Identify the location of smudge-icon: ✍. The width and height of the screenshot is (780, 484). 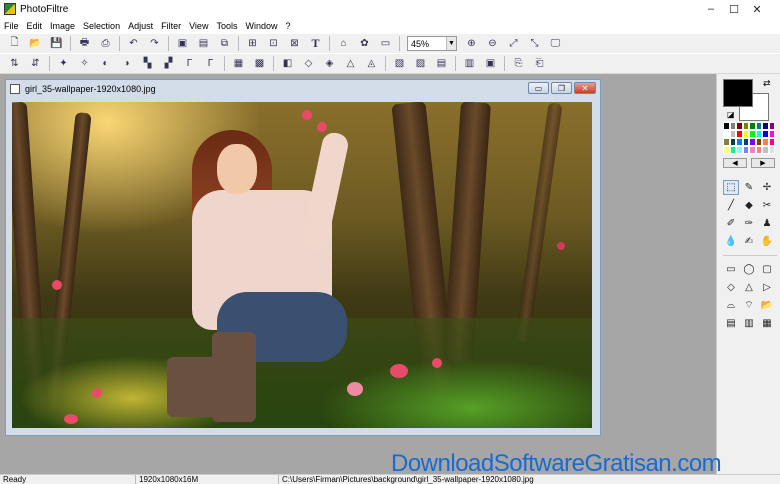
(749, 241).